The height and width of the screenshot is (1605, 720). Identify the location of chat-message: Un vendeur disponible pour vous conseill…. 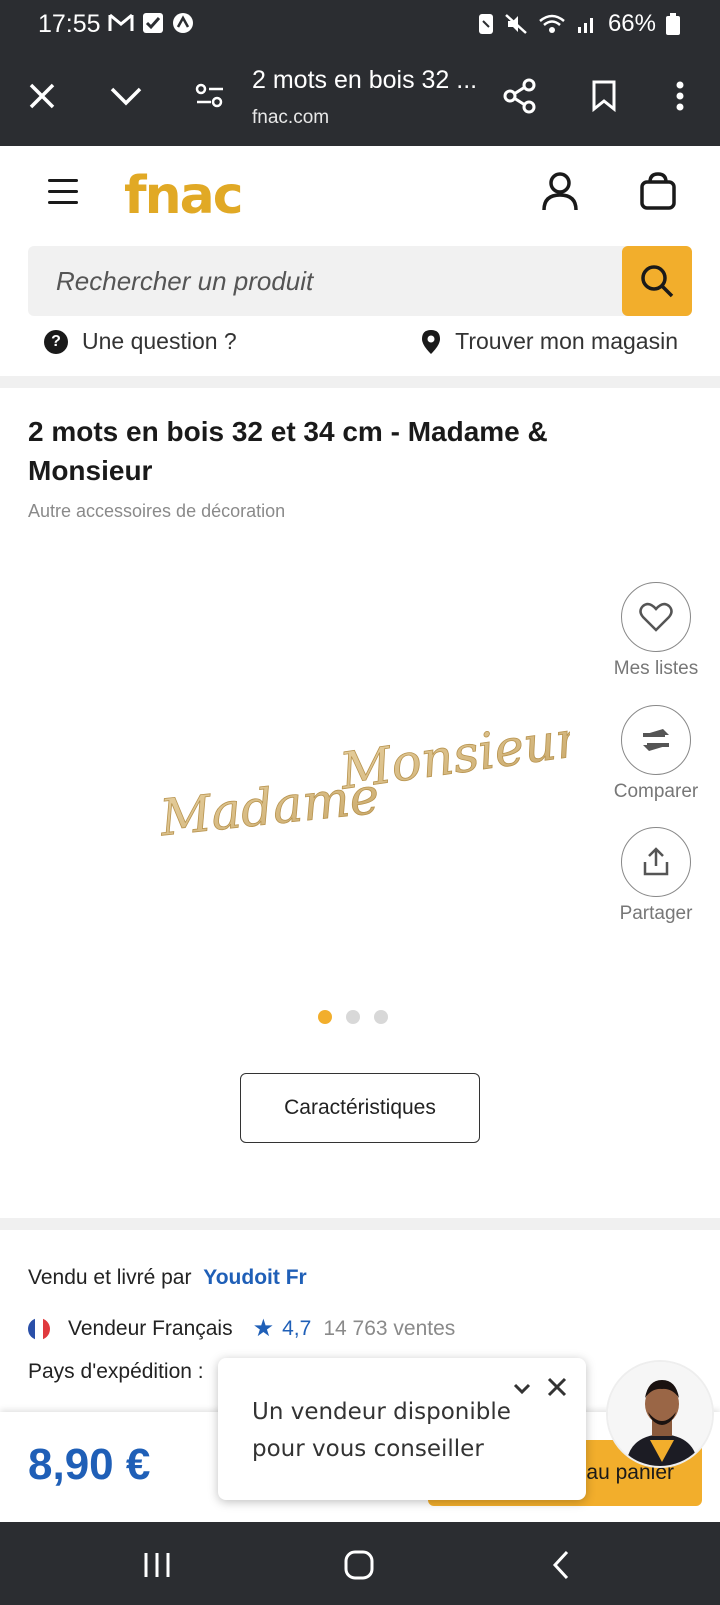
(381, 1430).